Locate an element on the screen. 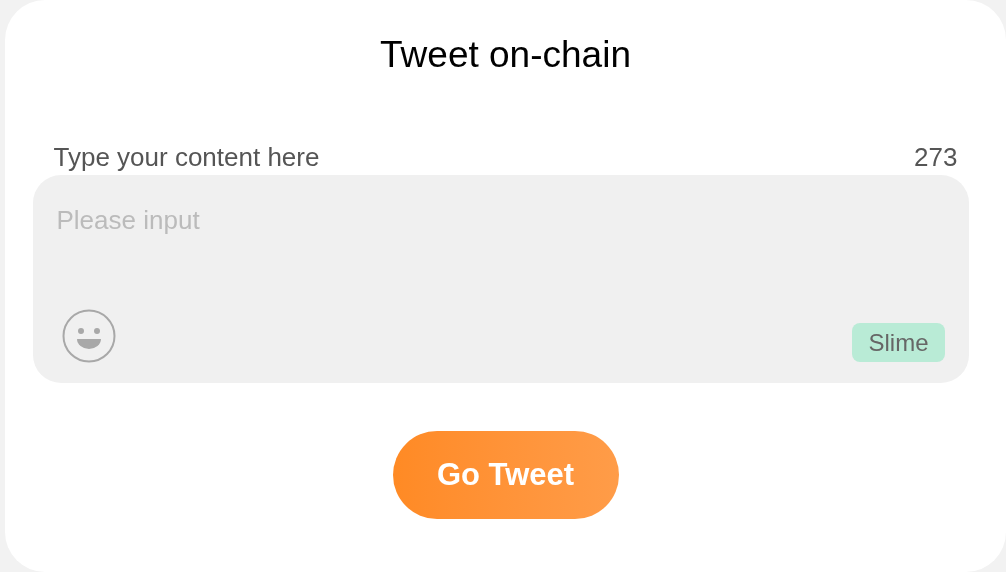 Image resolution: width=1006 pixels, height=572 pixels. dialog-title: Tweet on-chain is located at coordinates (505, 55).